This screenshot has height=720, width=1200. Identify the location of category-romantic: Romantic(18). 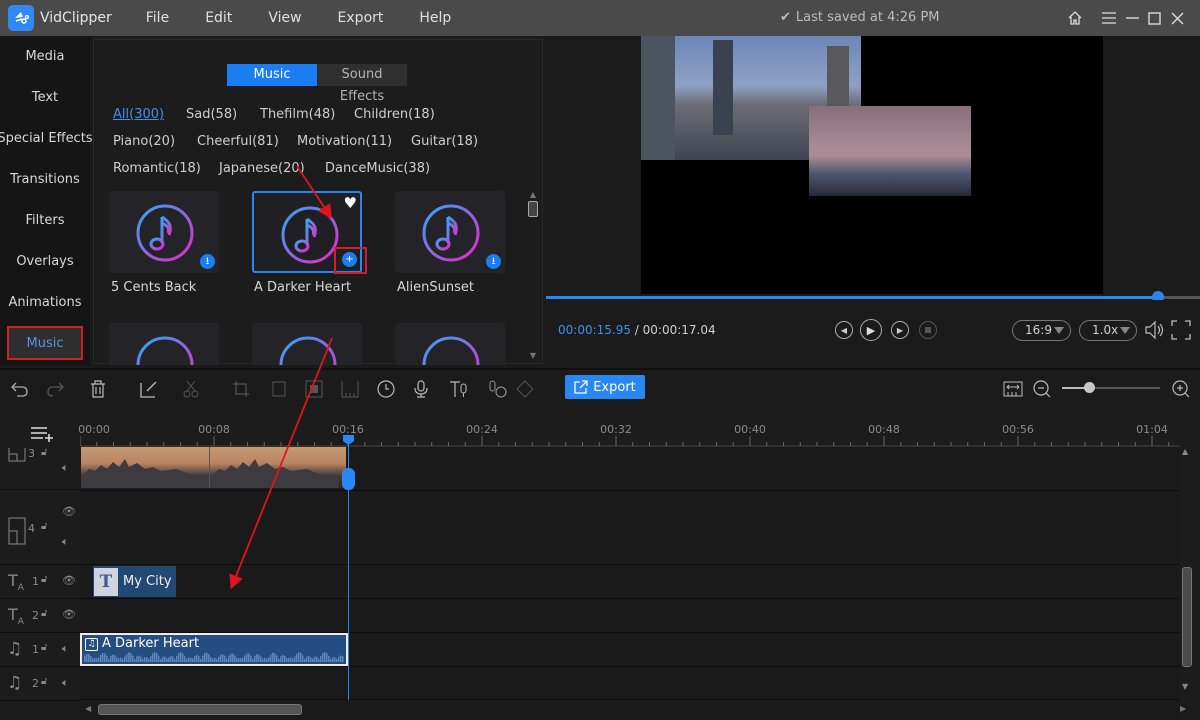
(157, 168).